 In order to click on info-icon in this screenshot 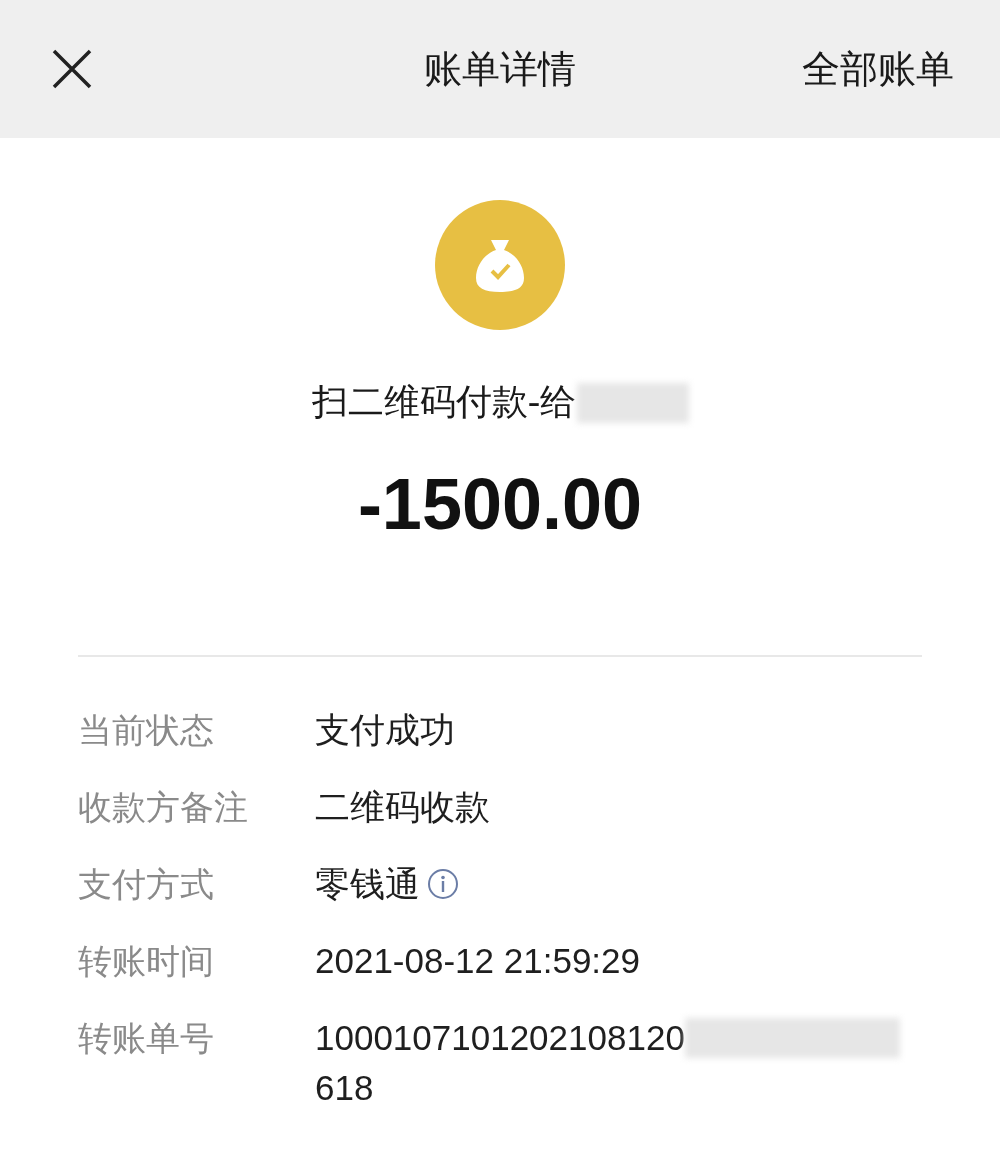, I will do `click(443, 884)`.